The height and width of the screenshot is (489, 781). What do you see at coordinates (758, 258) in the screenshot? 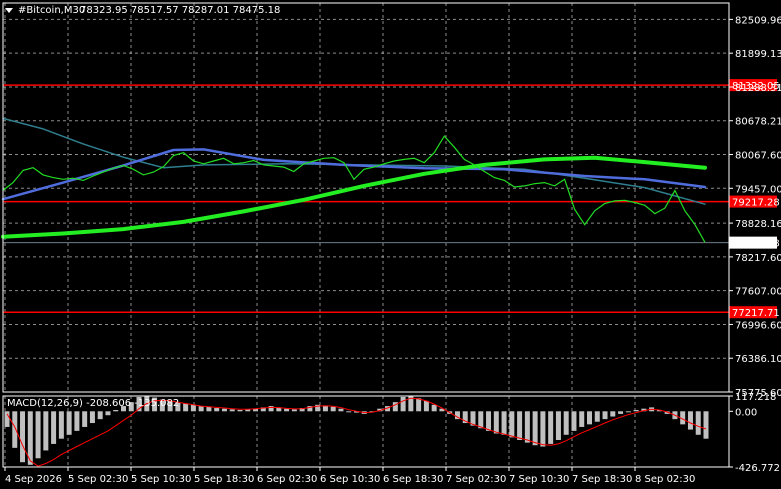
I see `y-tick-label: 78217.60` at bounding box center [758, 258].